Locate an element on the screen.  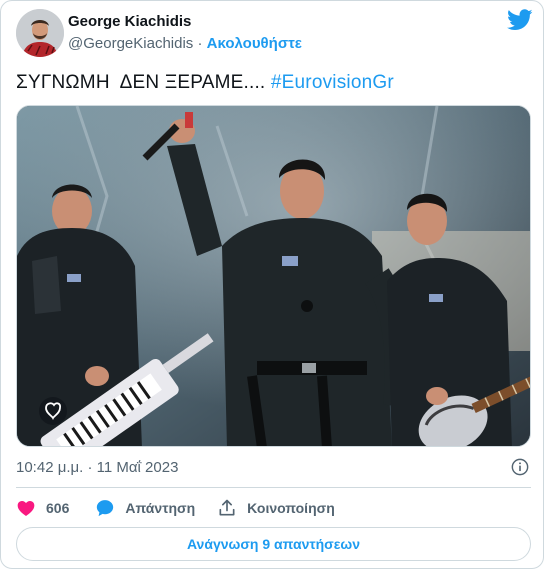
avatar-image is located at coordinates (40, 33).